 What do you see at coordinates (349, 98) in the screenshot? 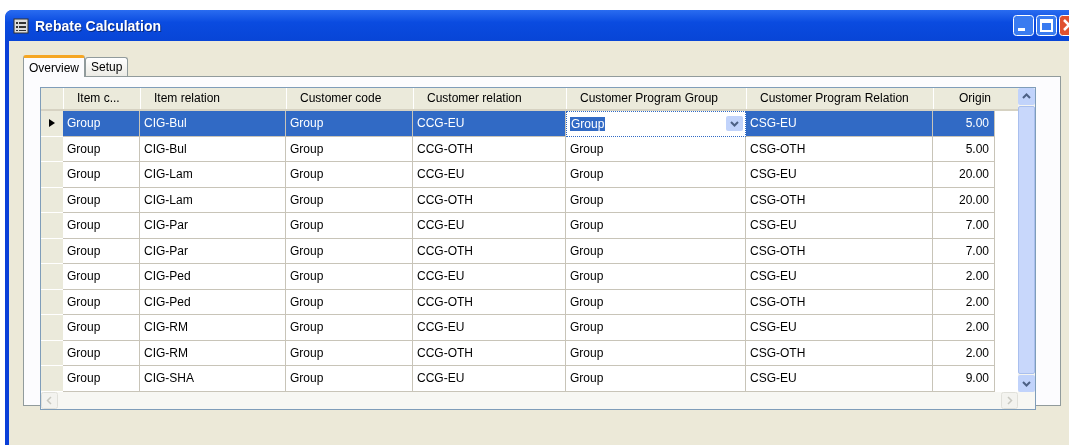
I see `column-header: Customer code` at bounding box center [349, 98].